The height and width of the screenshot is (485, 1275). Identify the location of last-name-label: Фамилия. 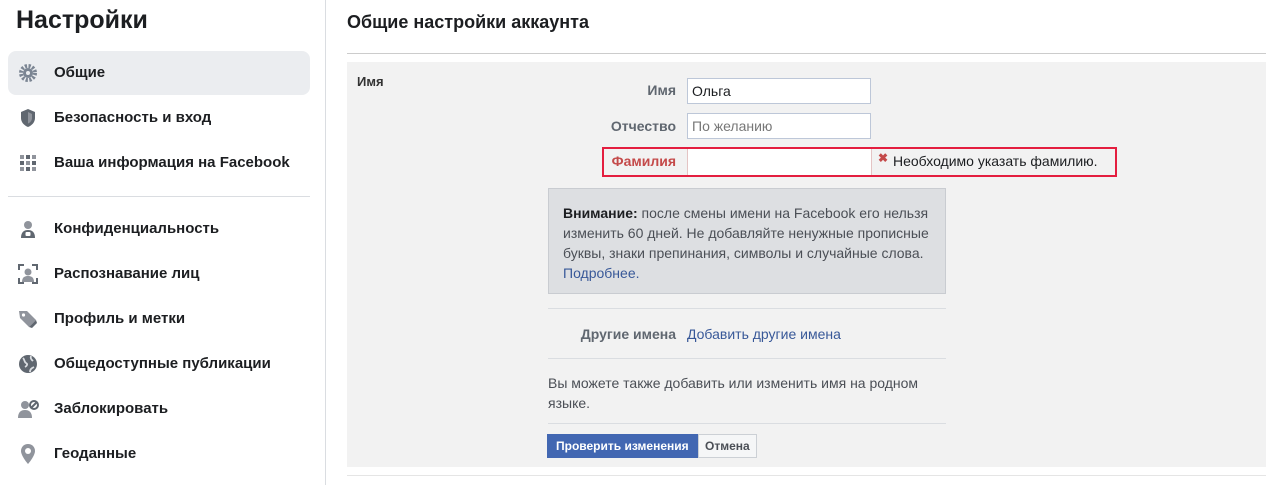
(643, 161).